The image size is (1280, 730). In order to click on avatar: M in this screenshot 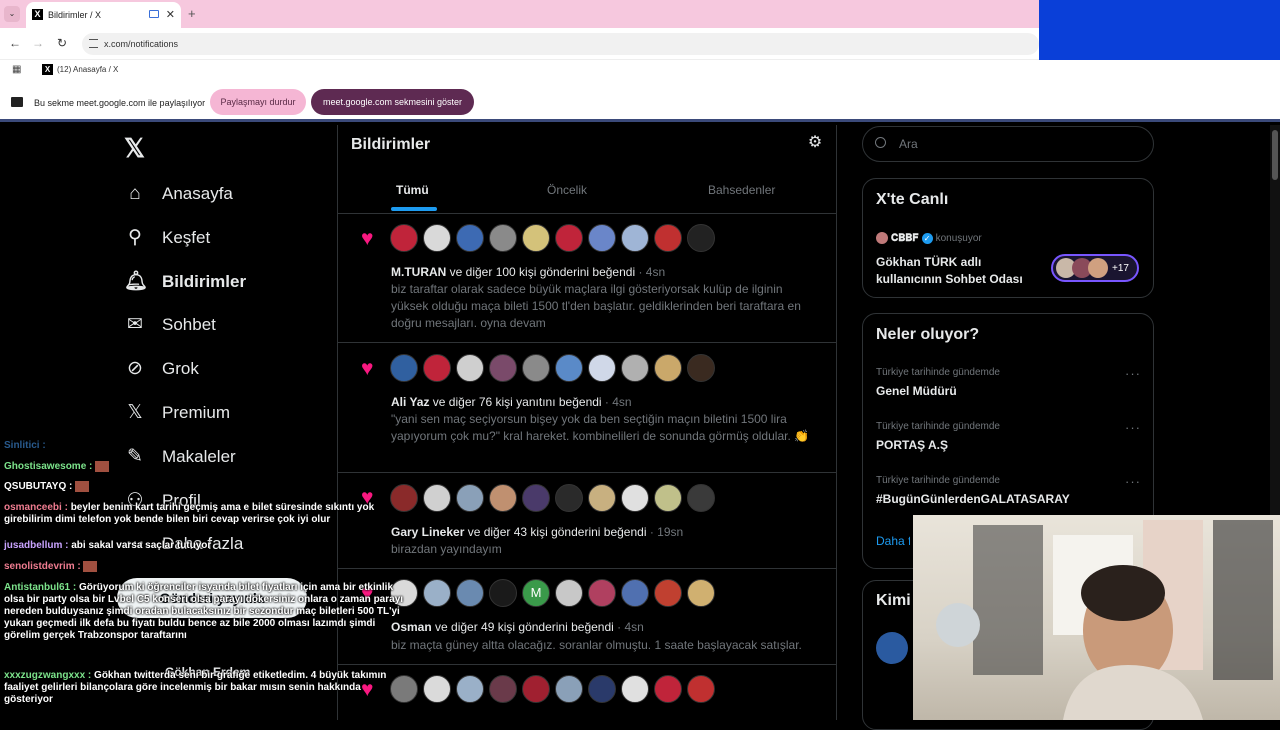, I will do `click(536, 593)`.